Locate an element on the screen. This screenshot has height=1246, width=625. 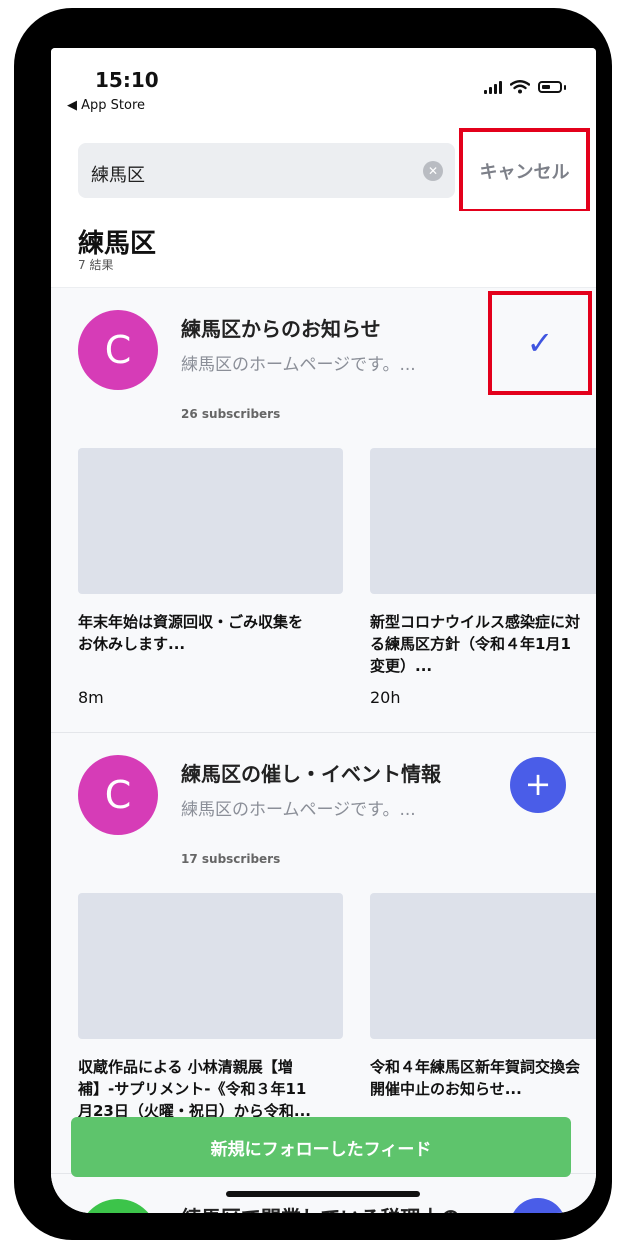
results-title: 練馬区 is located at coordinates (117, 244).